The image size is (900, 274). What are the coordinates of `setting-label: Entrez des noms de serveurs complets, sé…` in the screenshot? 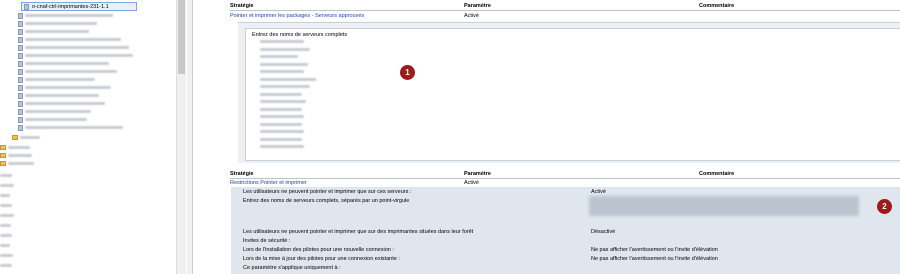 It's located at (326, 201).